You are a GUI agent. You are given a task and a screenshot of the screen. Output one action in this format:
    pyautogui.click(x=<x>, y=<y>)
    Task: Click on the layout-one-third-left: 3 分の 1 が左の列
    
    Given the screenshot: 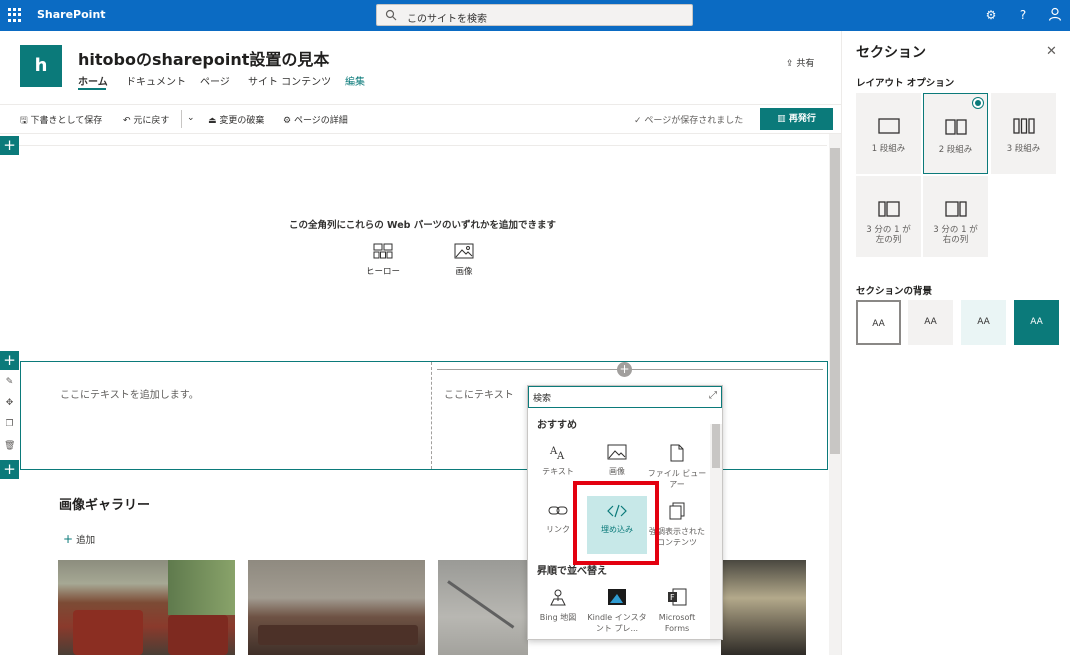 What is the action you would take?
    pyautogui.click(x=888, y=216)
    